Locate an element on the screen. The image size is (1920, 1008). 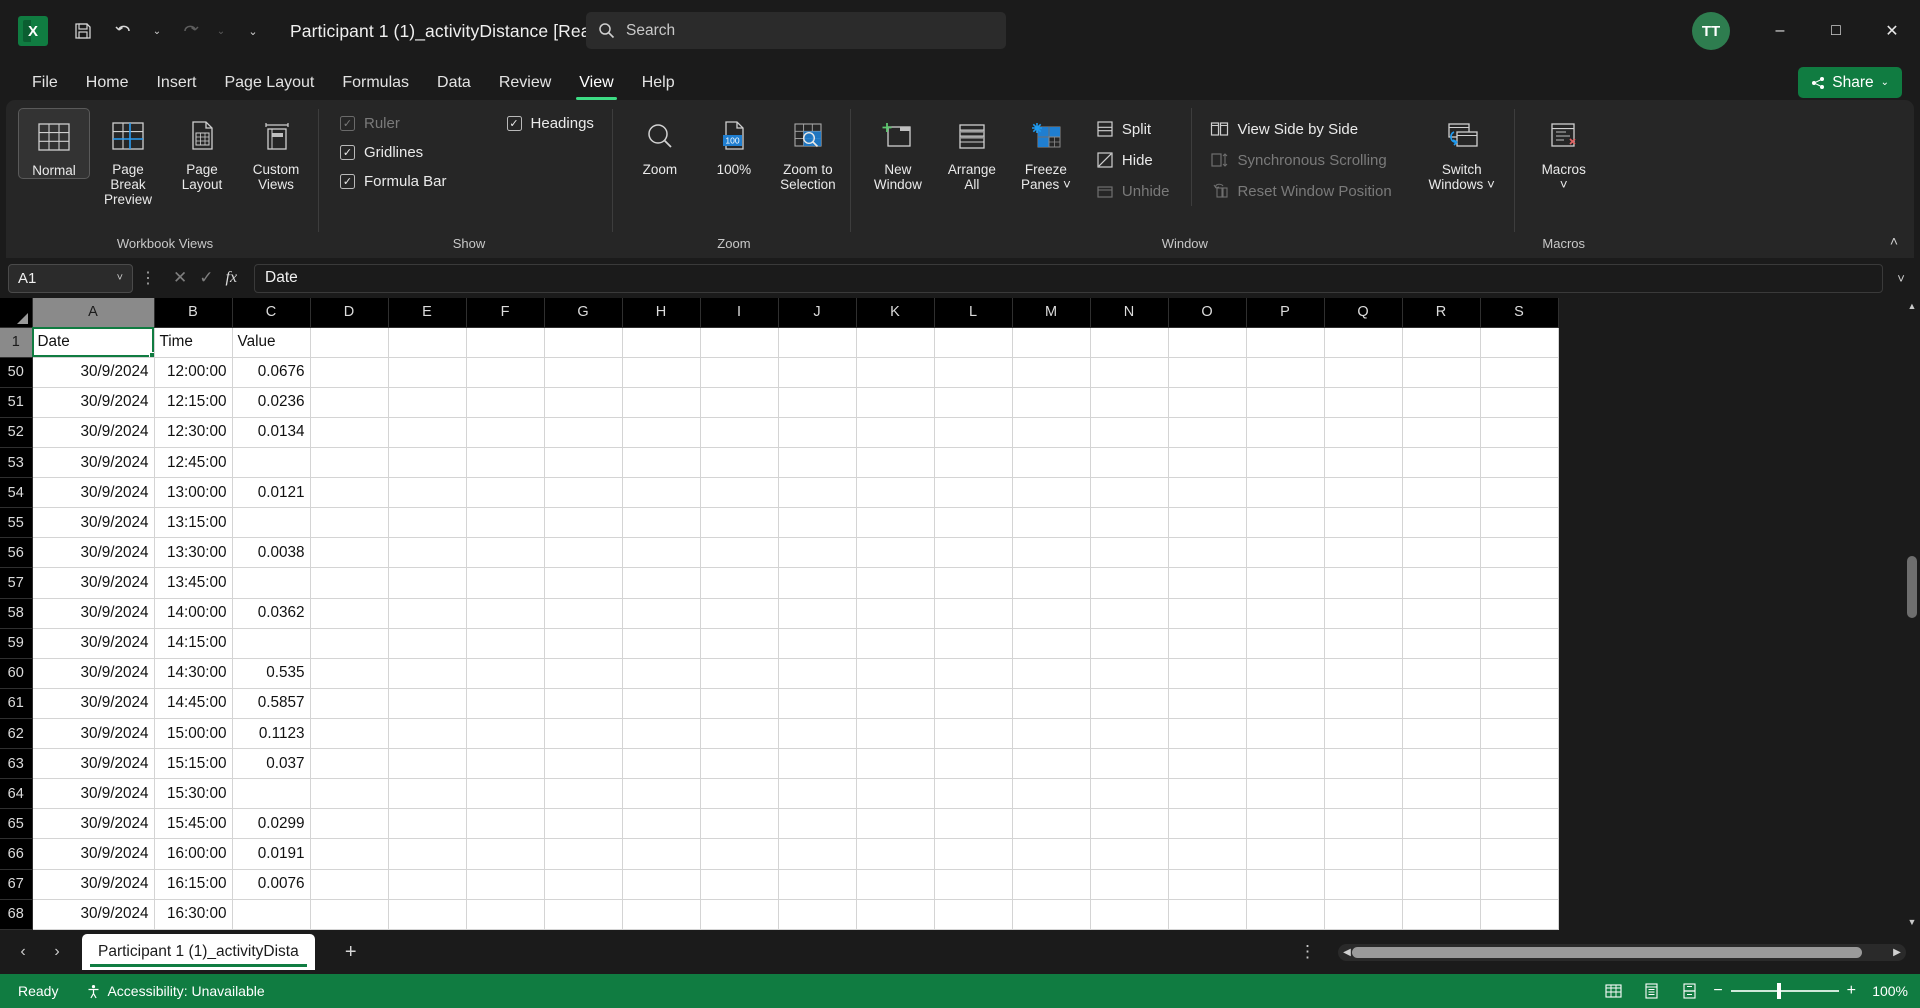
cell-C66: 0.0191 is located at coordinates (271, 854).